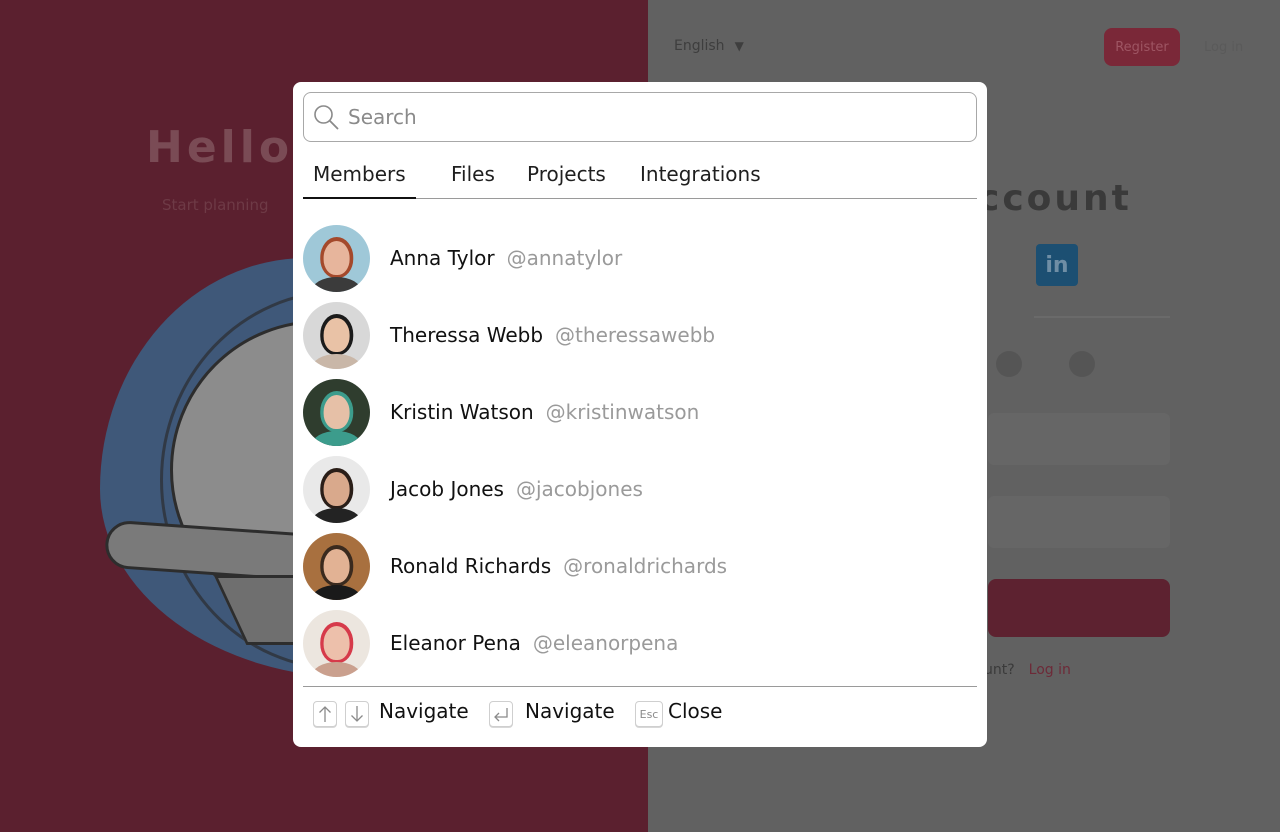  I want to click on tab-files: Files, so click(473, 174).